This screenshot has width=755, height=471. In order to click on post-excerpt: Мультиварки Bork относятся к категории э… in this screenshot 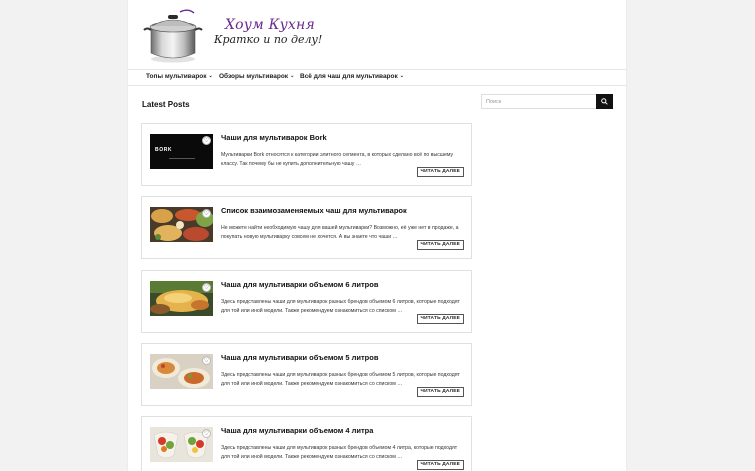, I will do `click(337, 159)`.